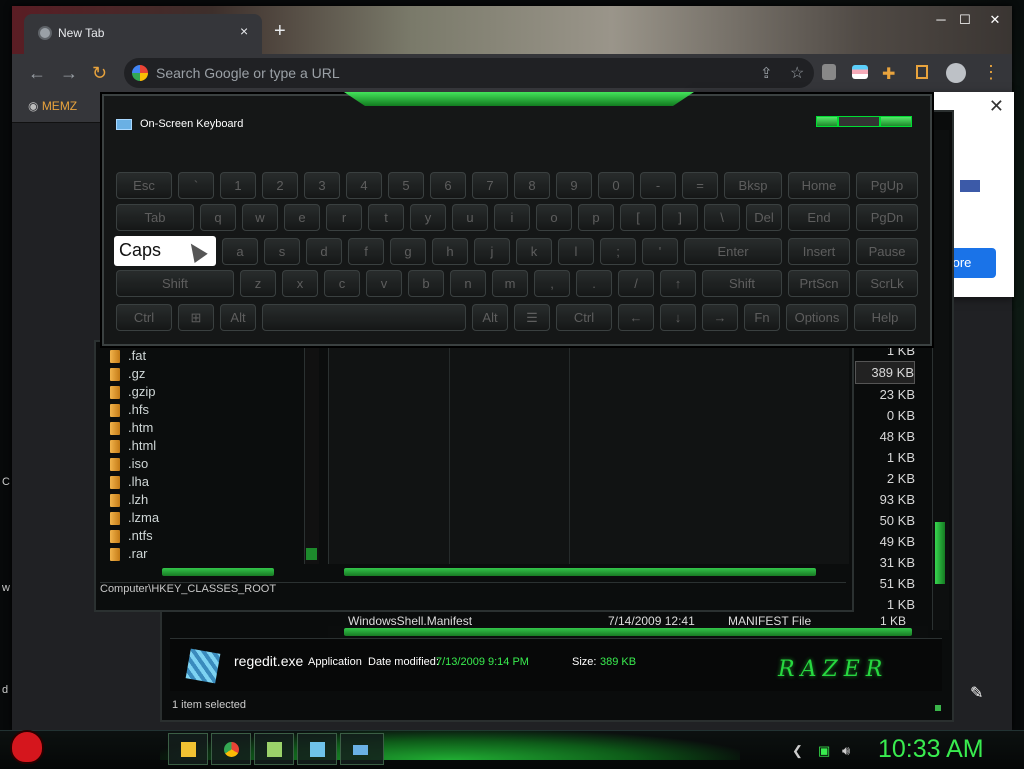 The image size is (1024, 769). What do you see at coordinates (209, 464) in the screenshot?
I see `tree-node: .iso` at bounding box center [209, 464].